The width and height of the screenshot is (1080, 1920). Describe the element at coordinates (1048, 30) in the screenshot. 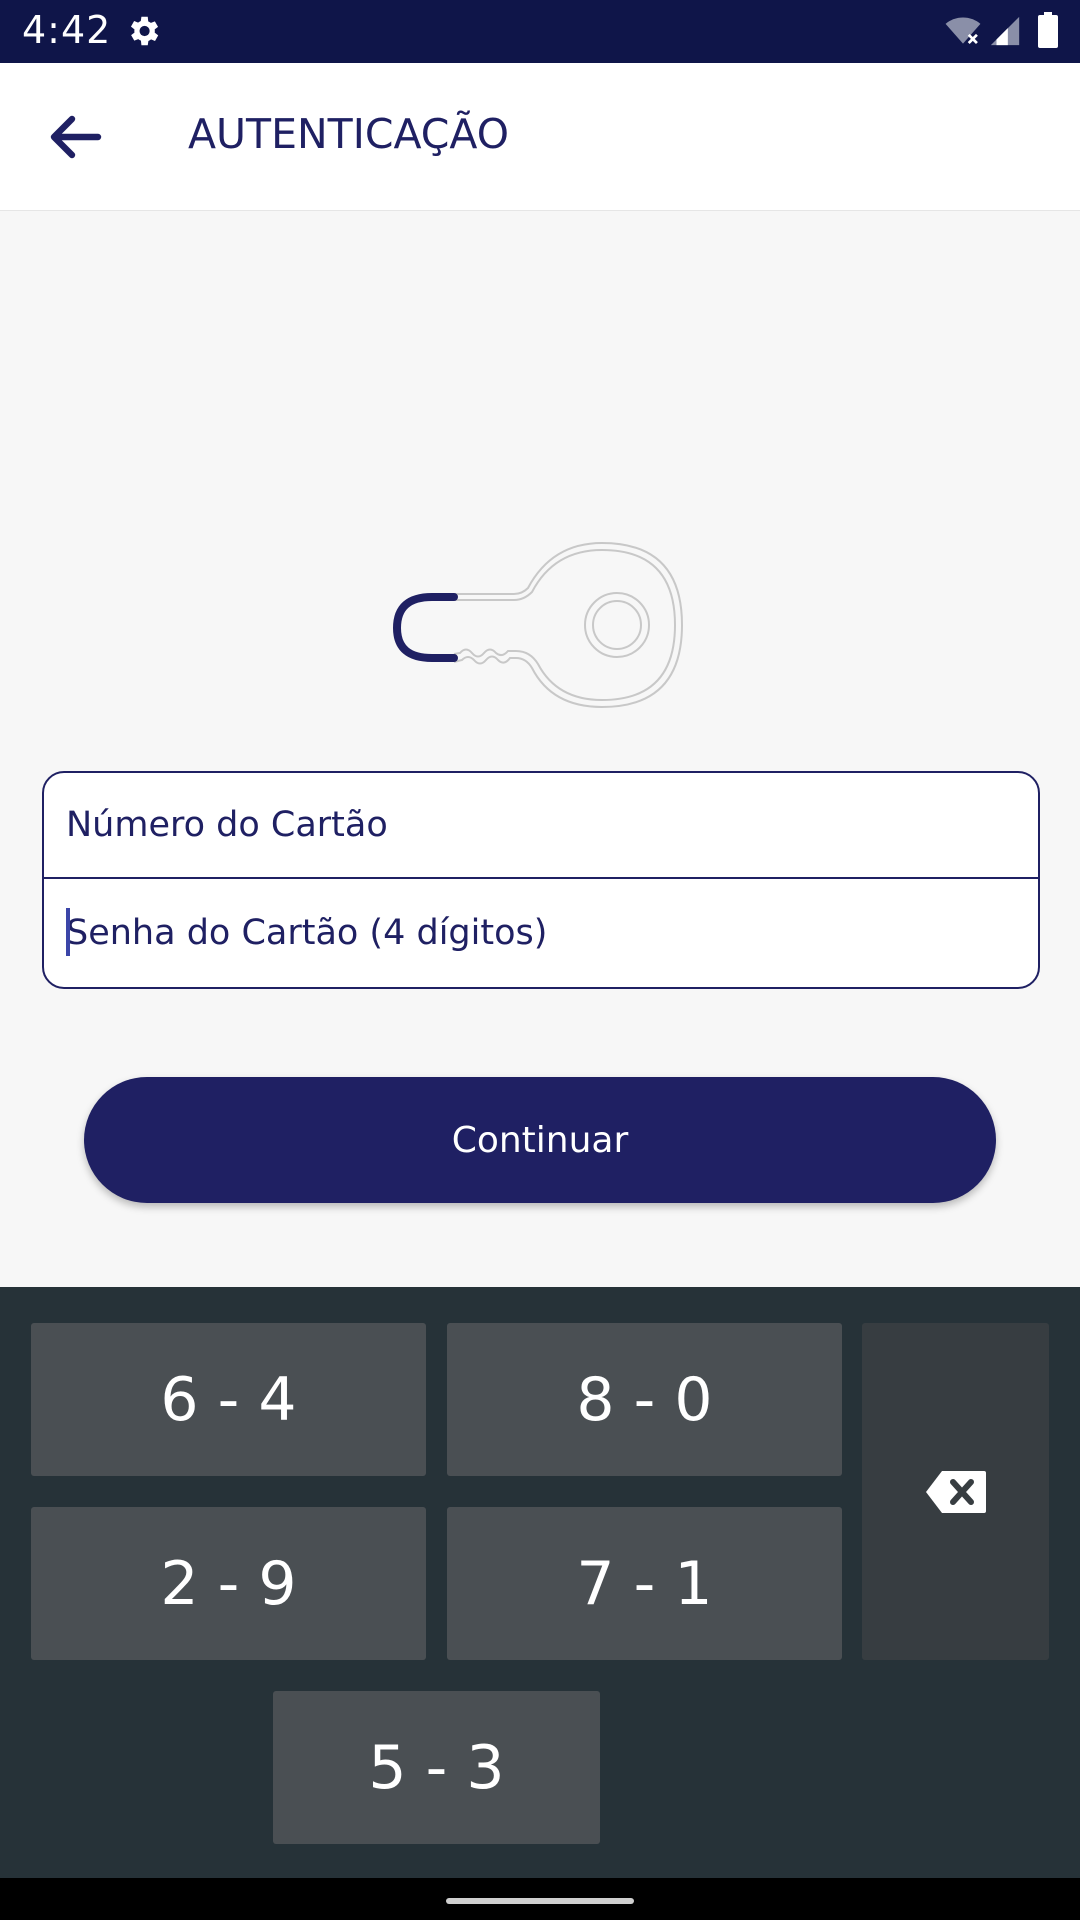

I see `battery-icon` at that location.